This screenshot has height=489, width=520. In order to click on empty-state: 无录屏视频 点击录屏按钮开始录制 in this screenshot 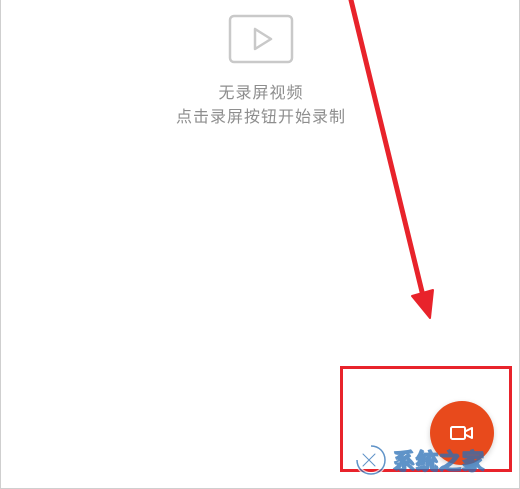, I will do `click(261, 71)`.